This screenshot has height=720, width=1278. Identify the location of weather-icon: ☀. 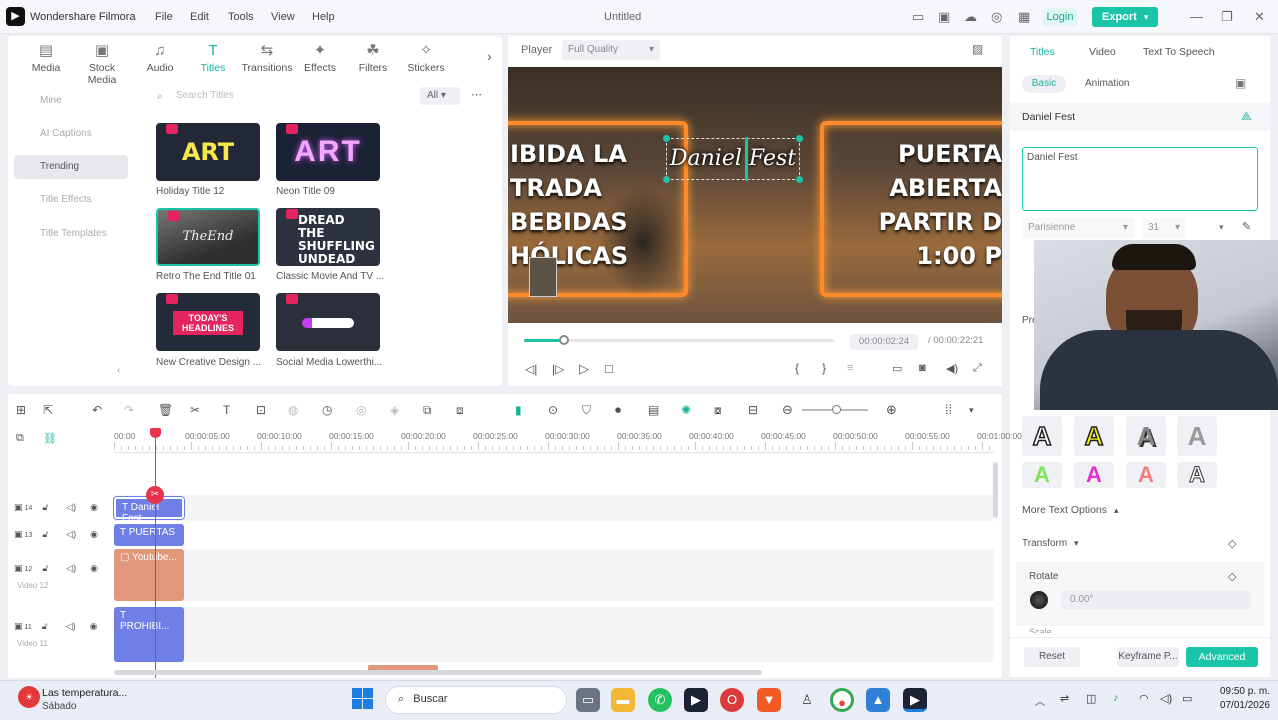
(29, 697).